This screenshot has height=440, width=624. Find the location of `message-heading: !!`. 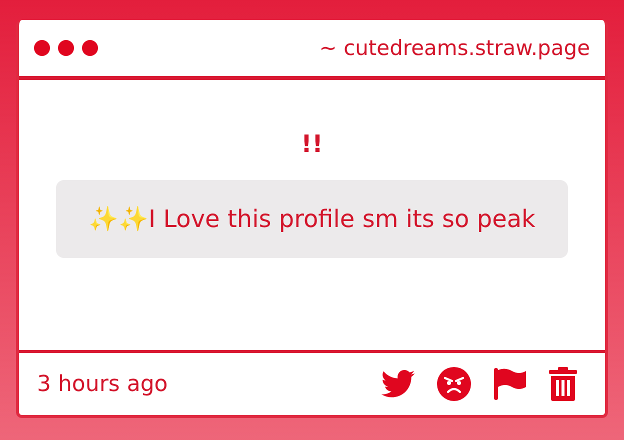

message-heading: !! is located at coordinates (312, 144).